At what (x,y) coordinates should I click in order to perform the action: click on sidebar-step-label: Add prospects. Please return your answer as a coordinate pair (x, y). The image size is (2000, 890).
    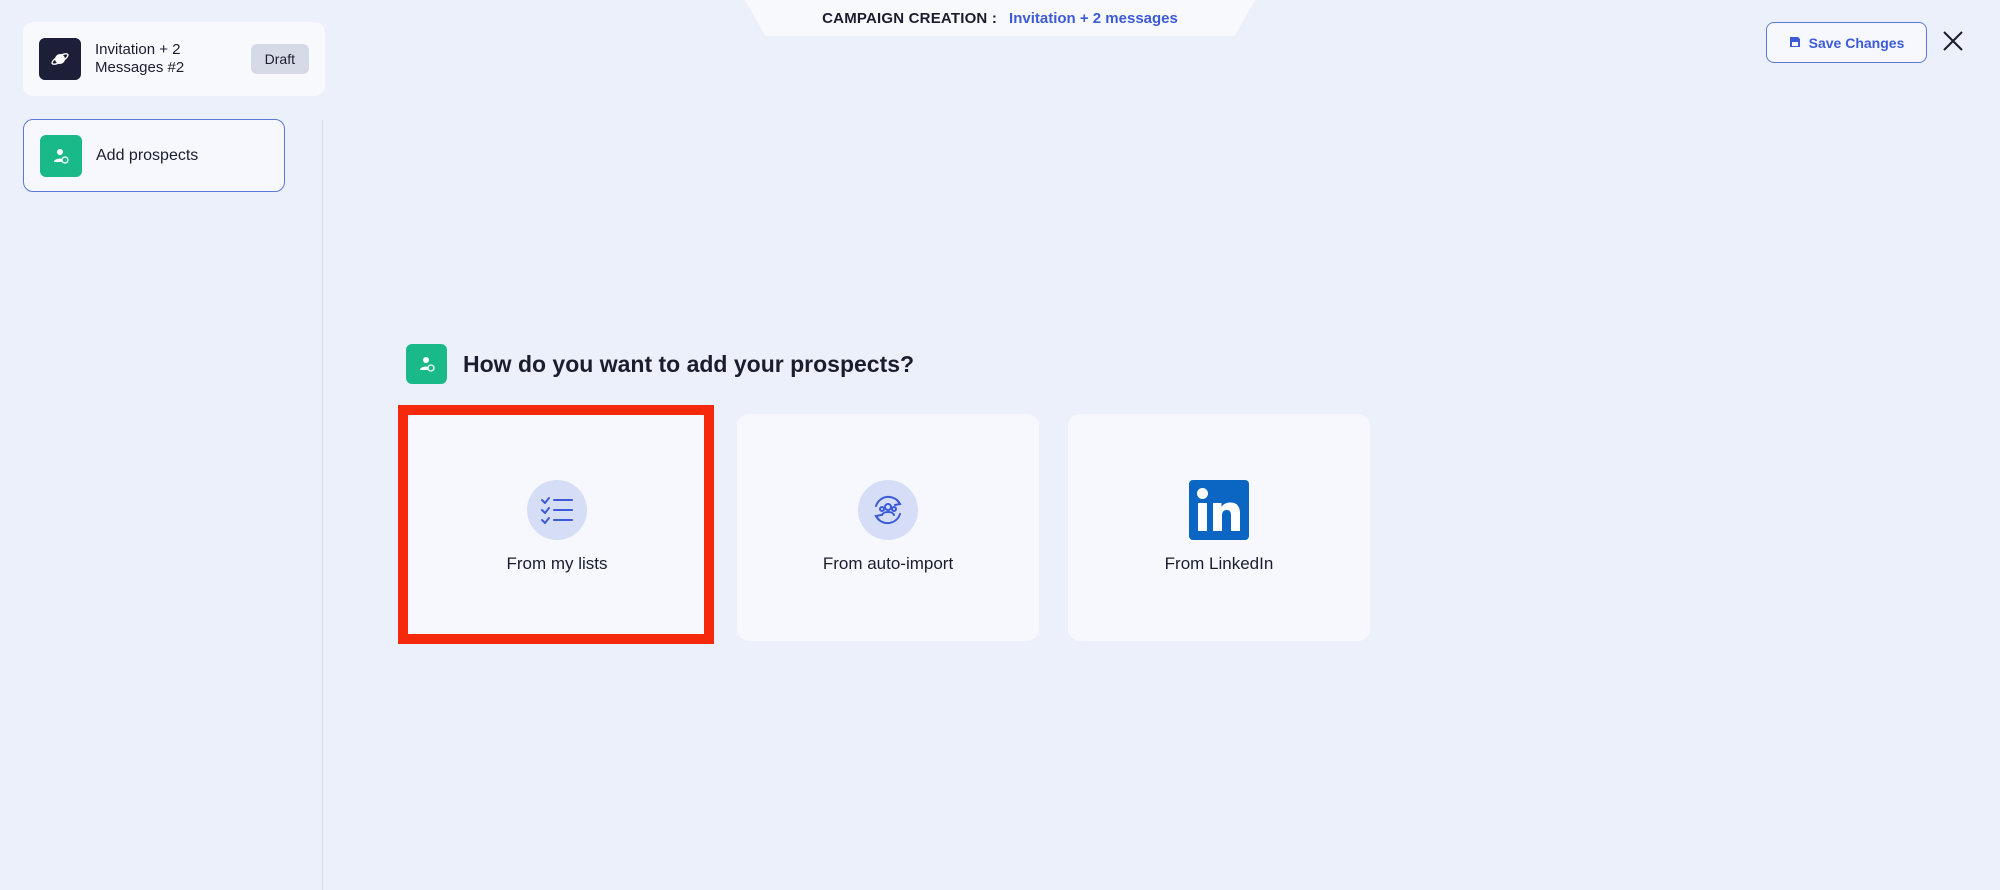
    Looking at the image, I should click on (147, 155).